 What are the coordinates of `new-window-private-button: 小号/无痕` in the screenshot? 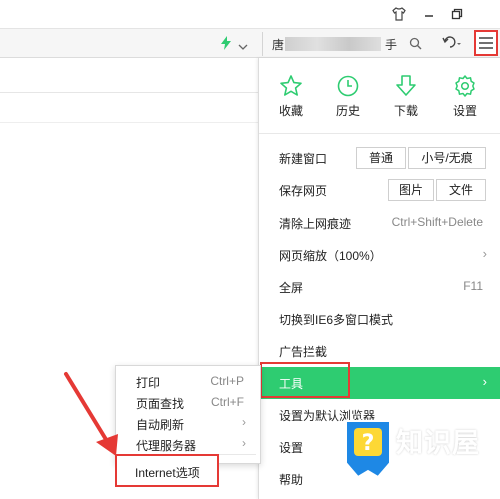 It's located at (447, 158).